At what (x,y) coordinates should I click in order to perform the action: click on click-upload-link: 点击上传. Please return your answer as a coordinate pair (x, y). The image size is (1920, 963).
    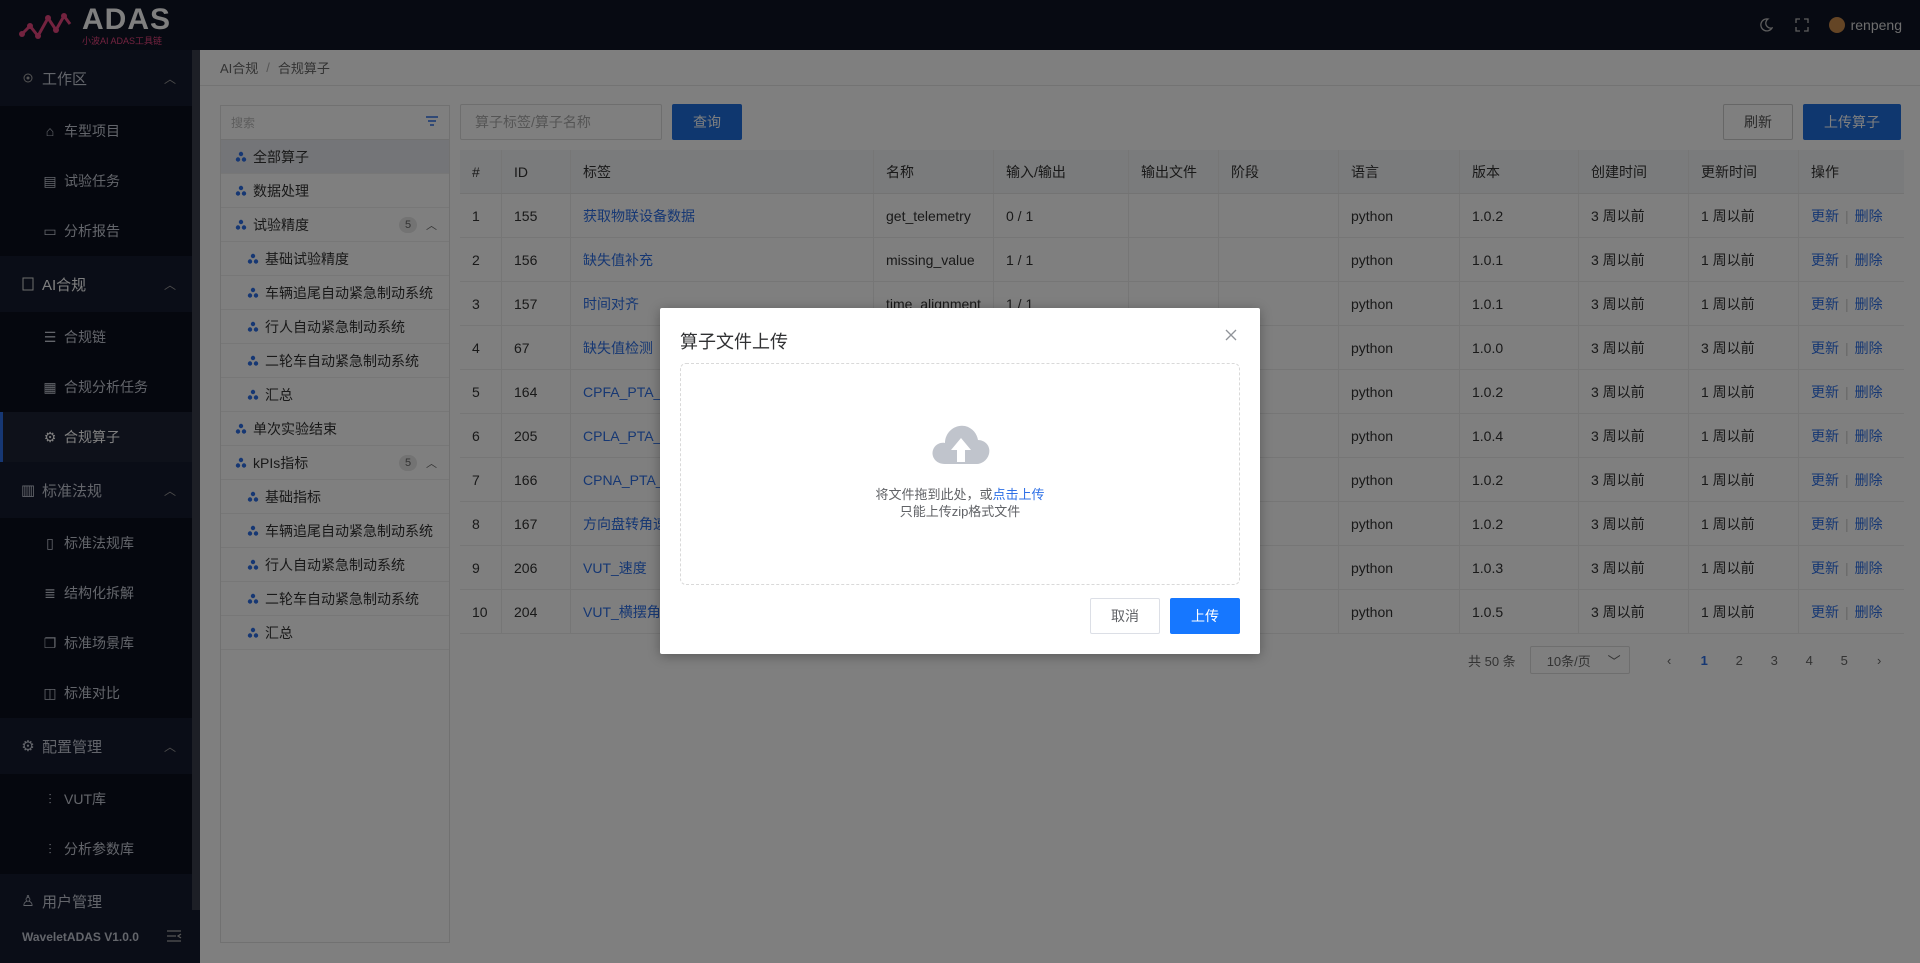
    Looking at the image, I should click on (1019, 494).